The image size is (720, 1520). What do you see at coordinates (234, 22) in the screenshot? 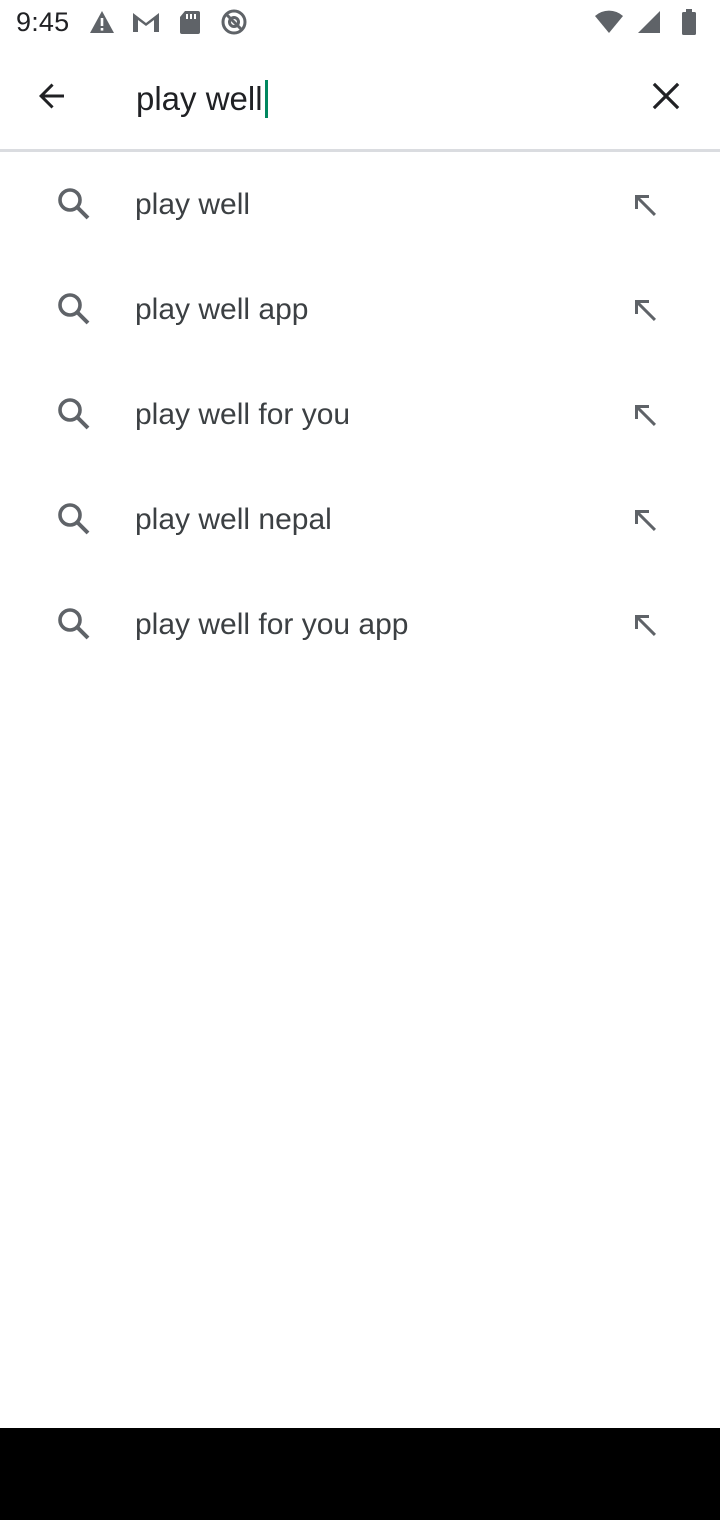
I see `do-not-disturb-icon` at bounding box center [234, 22].